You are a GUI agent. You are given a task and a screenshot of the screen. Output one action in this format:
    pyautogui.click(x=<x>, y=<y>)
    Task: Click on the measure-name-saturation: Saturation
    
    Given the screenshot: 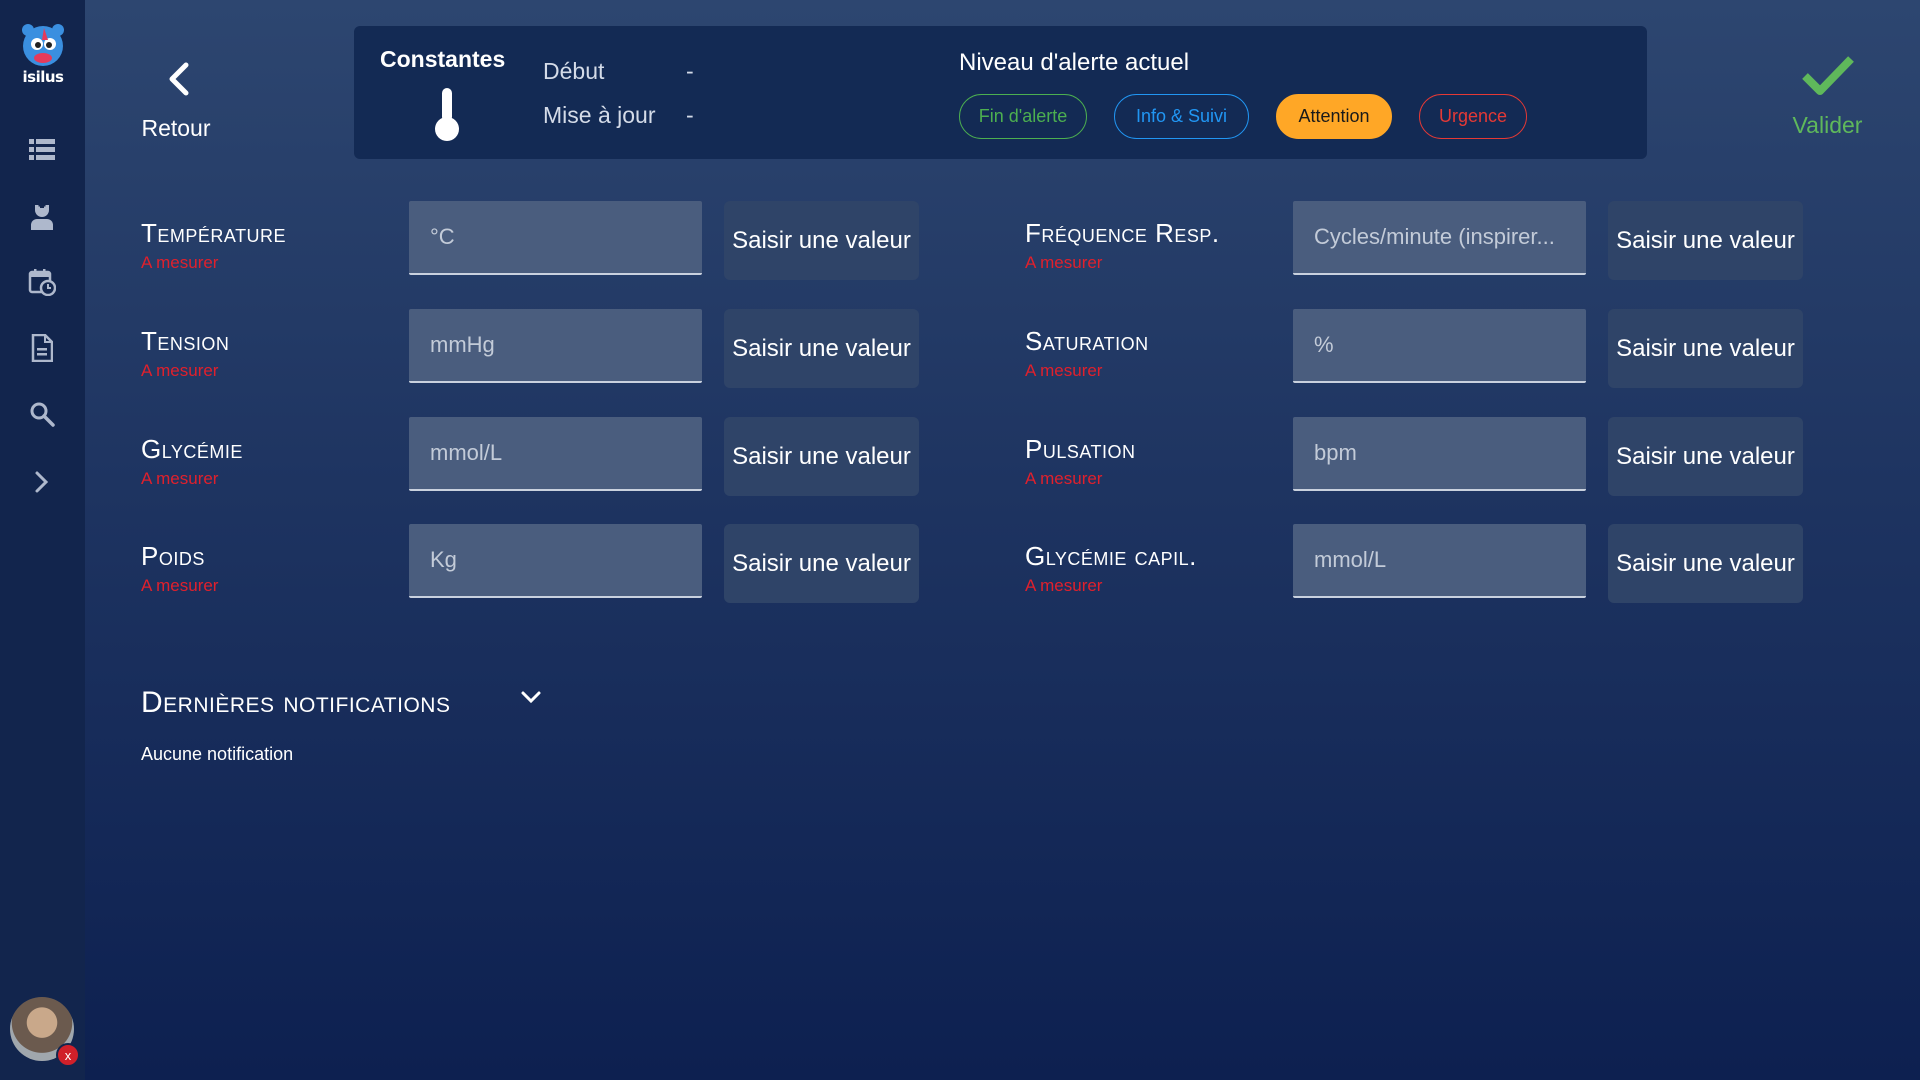 What is the action you would take?
    pyautogui.click(x=1087, y=341)
    